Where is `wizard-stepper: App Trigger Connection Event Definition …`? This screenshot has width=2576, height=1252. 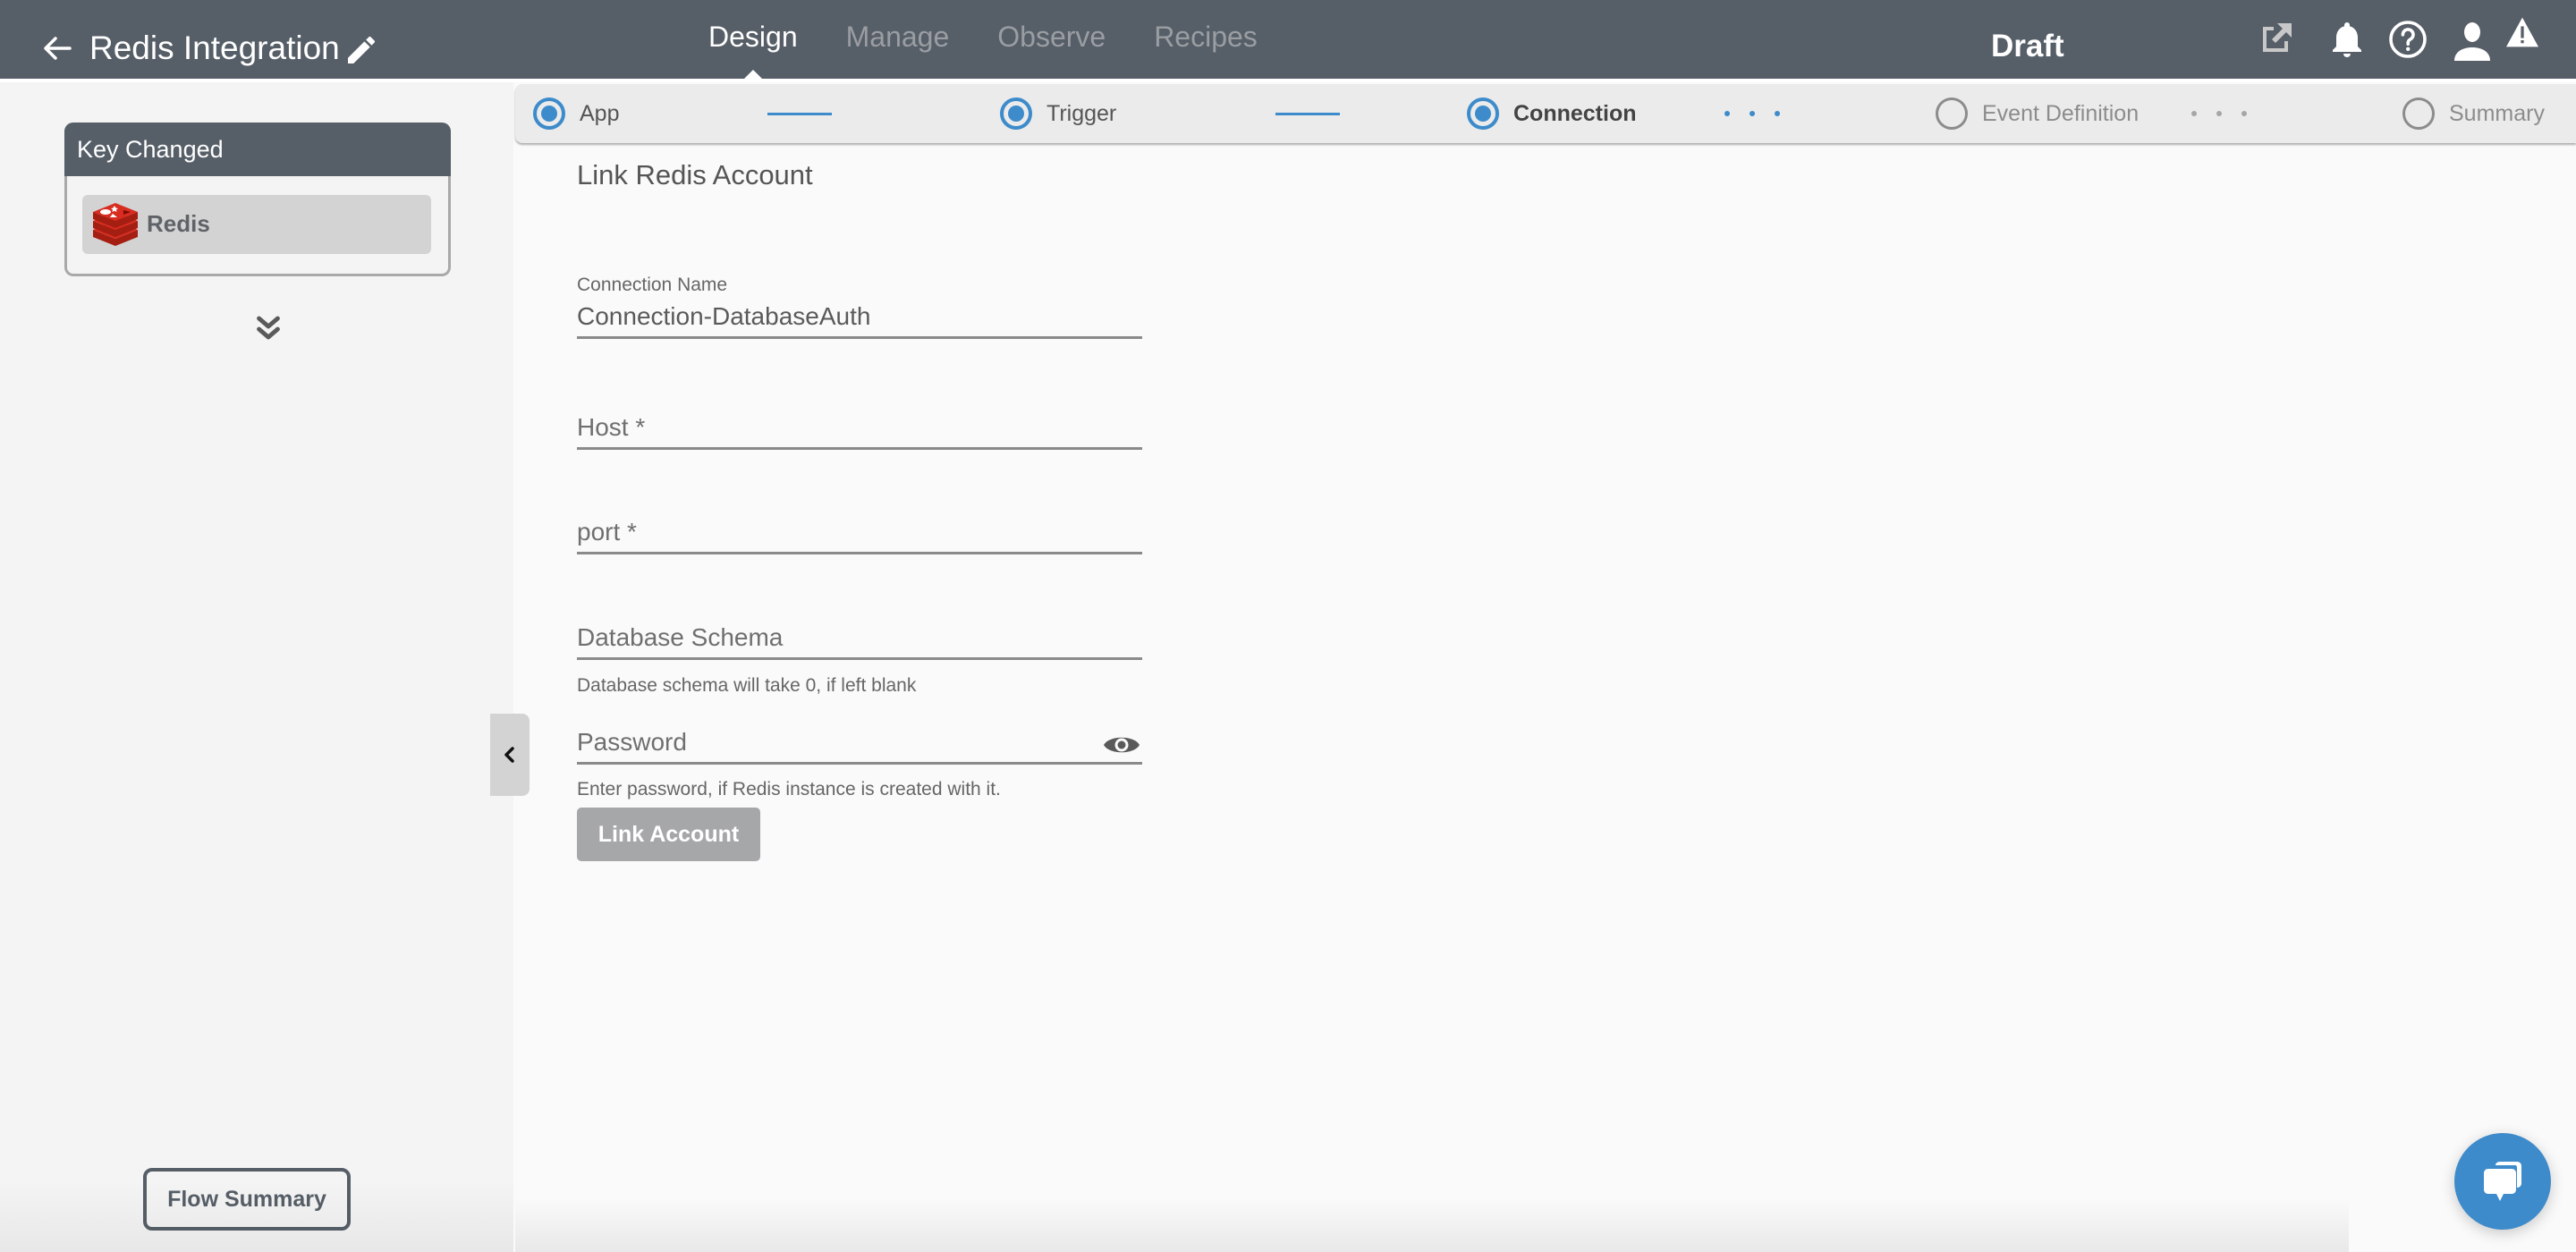 wizard-stepper: App Trigger Connection Event Definition … is located at coordinates (1545, 113).